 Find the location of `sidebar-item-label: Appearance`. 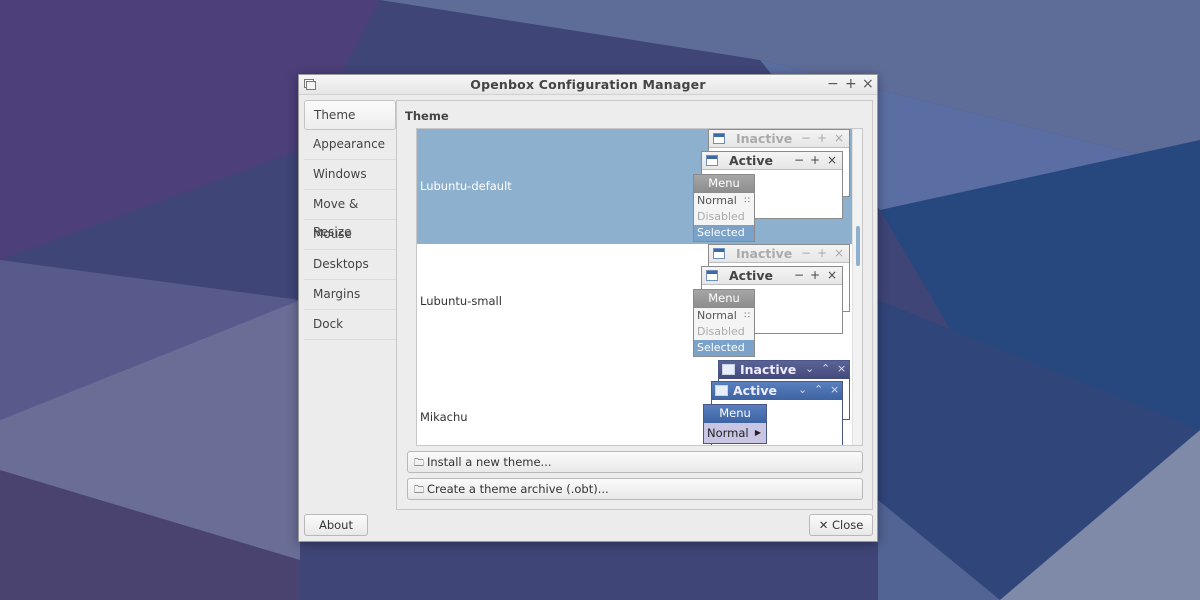

sidebar-item-label: Appearance is located at coordinates (349, 144).